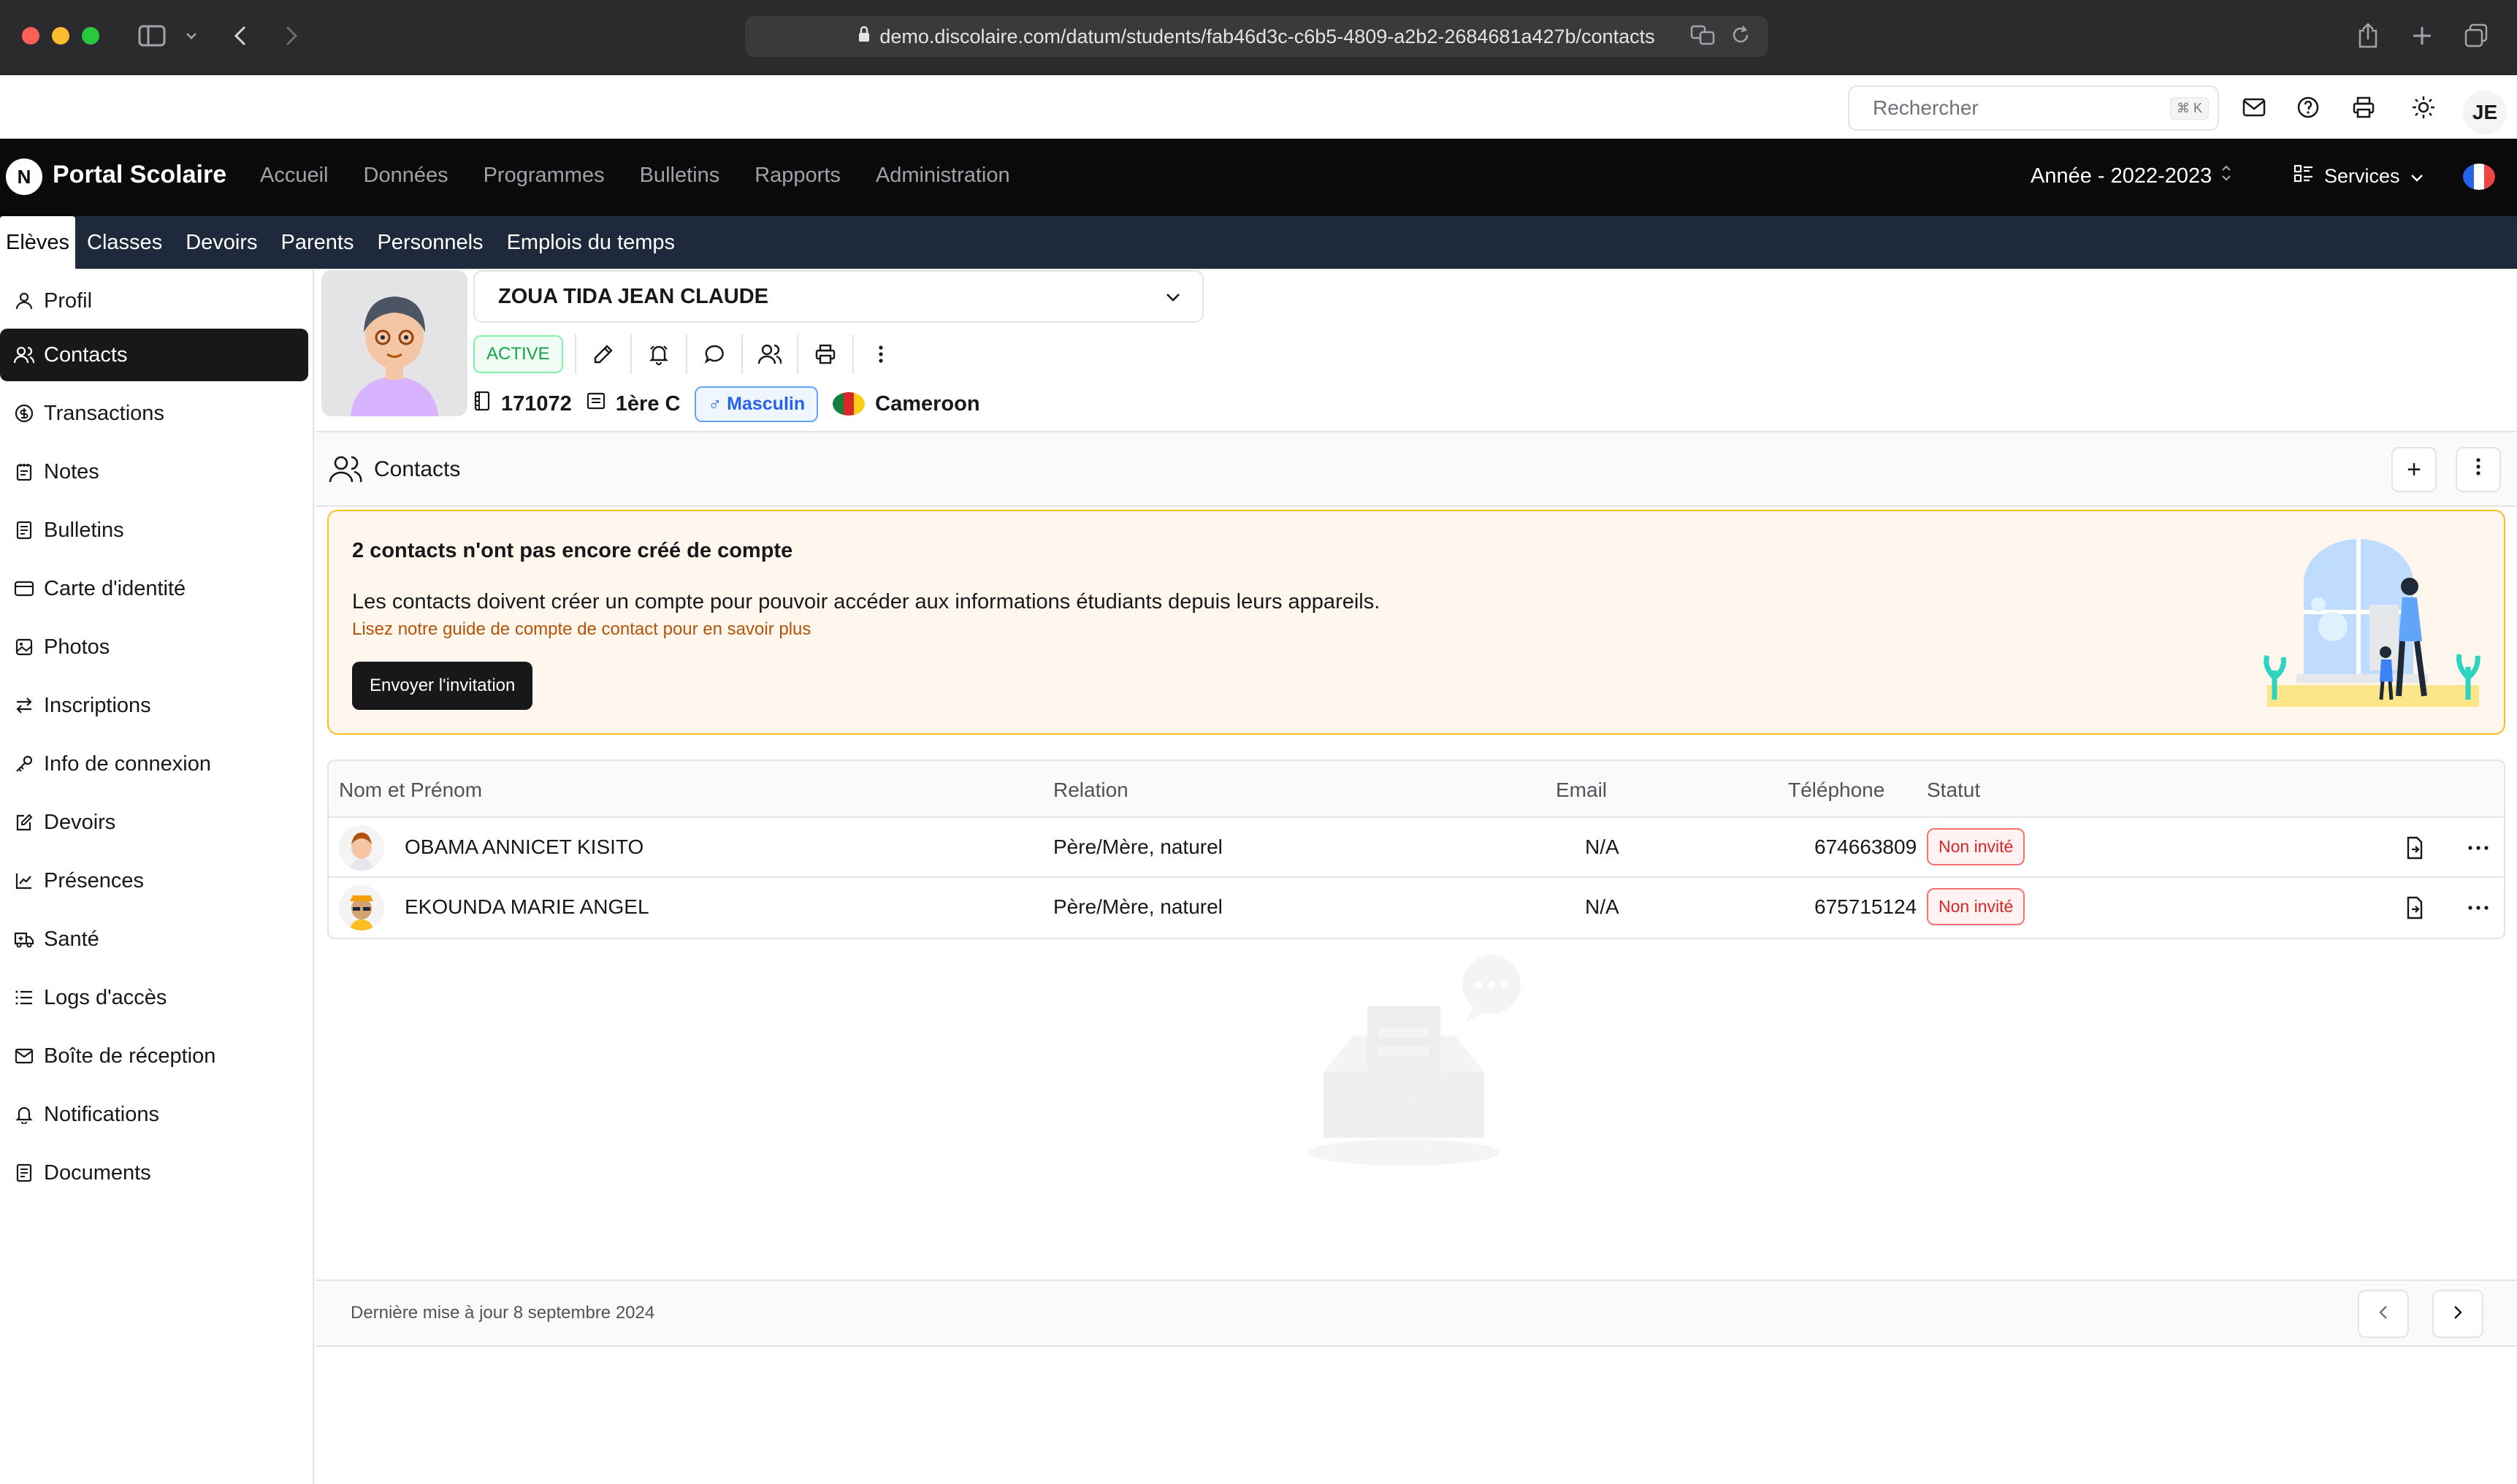 The height and width of the screenshot is (1484, 2517). What do you see at coordinates (2423, 107) in the screenshot?
I see `theme-sun-icon` at bounding box center [2423, 107].